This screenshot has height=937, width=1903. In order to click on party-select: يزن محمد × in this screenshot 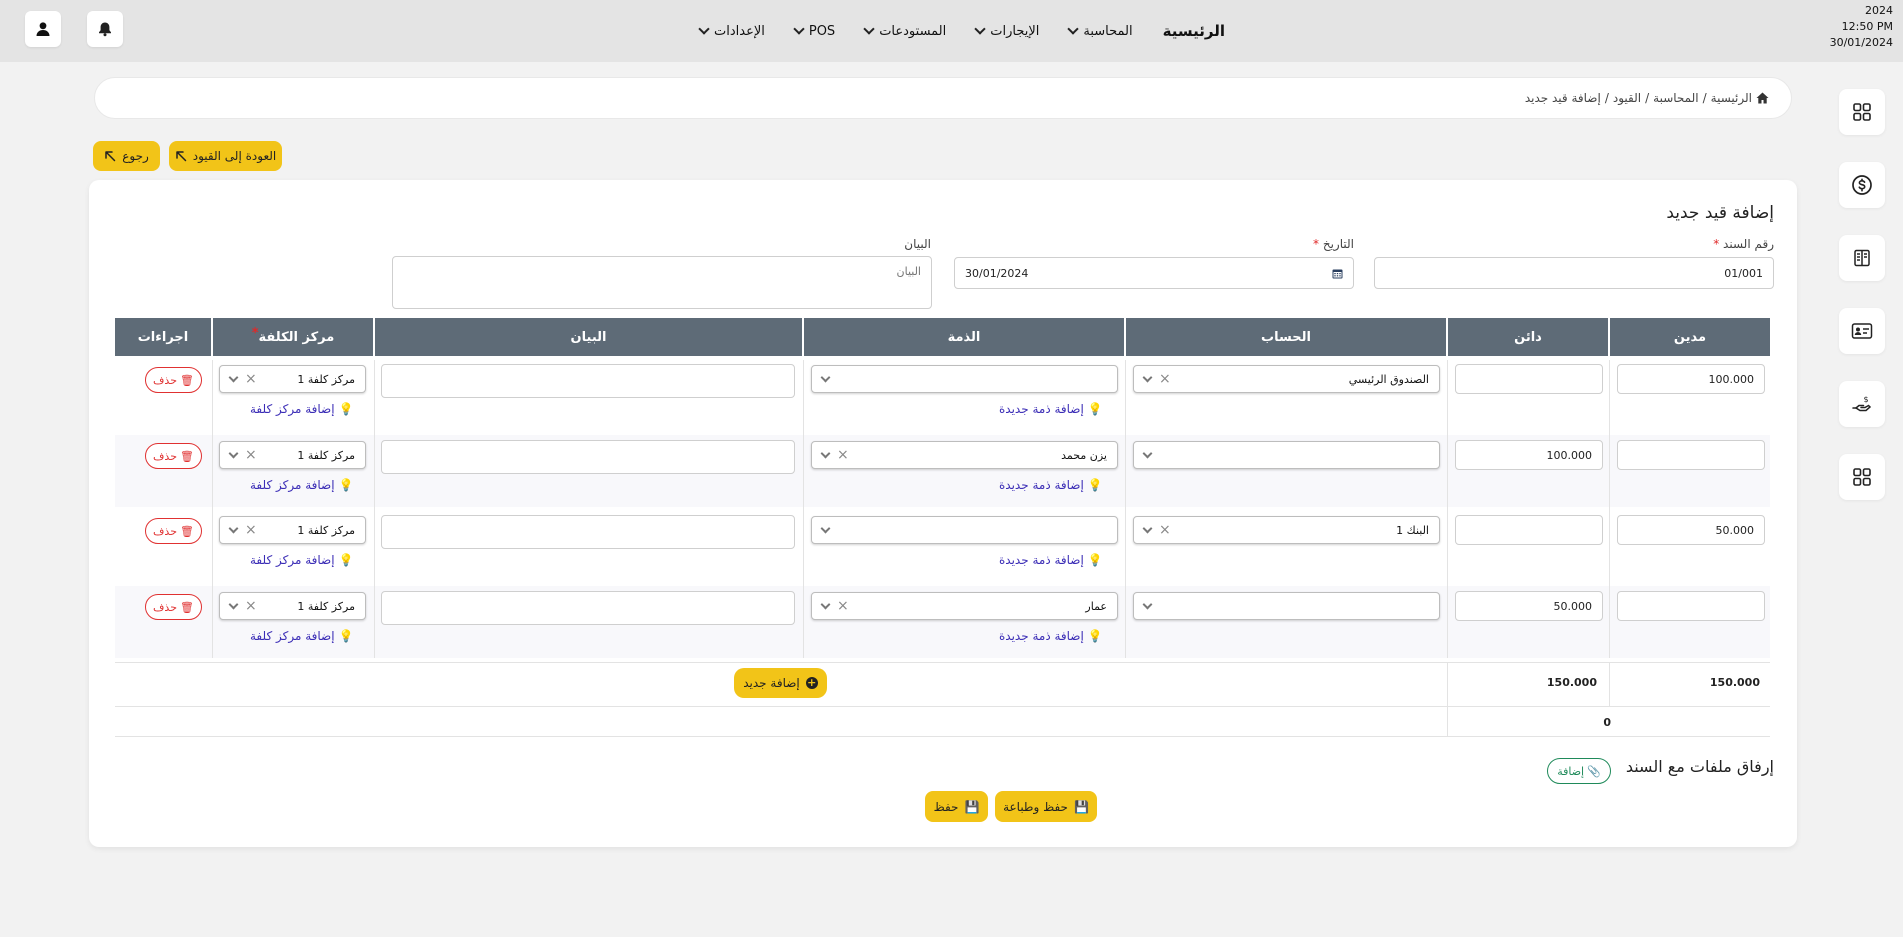, I will do `click(964, 455)`.